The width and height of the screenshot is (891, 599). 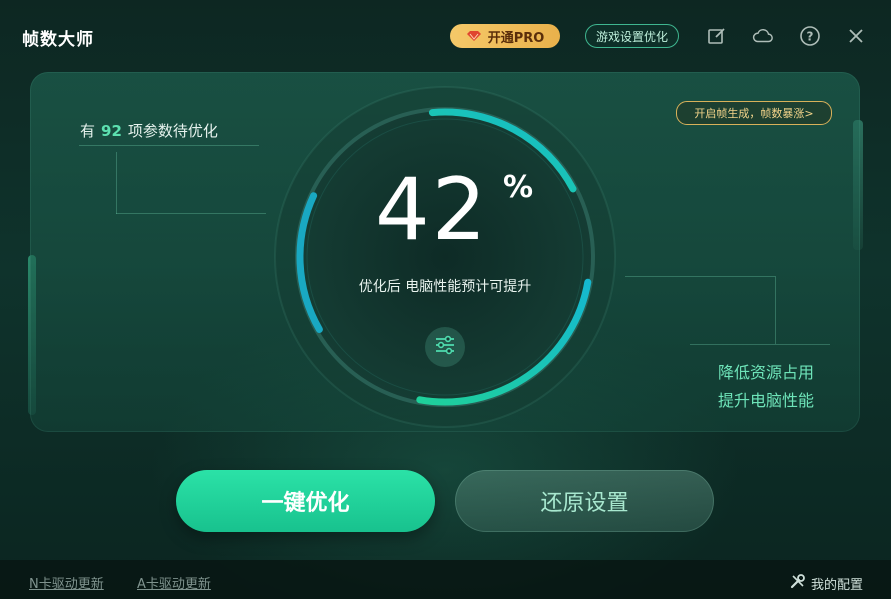 I want to click on tools-icon, so click(x=798, y=583).